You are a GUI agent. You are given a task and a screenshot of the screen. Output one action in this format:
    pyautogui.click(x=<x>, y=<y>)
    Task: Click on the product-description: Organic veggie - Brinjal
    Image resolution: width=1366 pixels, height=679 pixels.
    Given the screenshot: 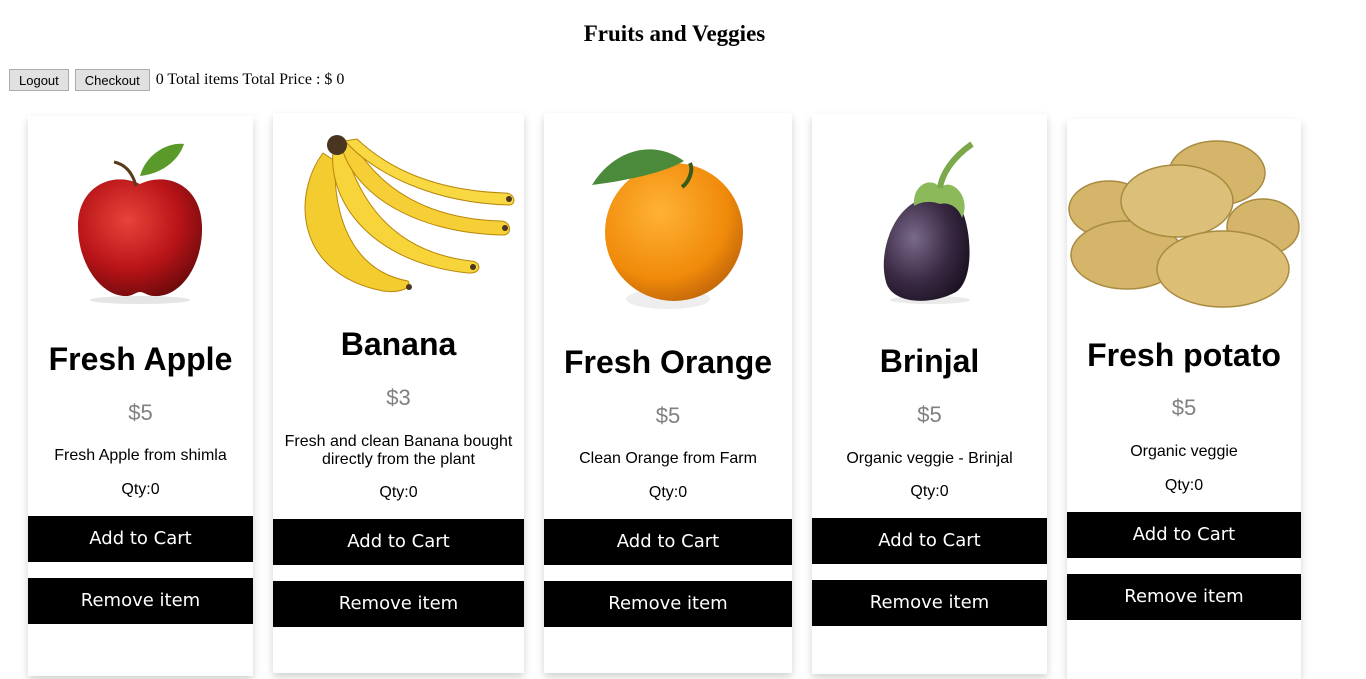 What is the action you would take?
    pyautogui.click(x=929, y=458)
    